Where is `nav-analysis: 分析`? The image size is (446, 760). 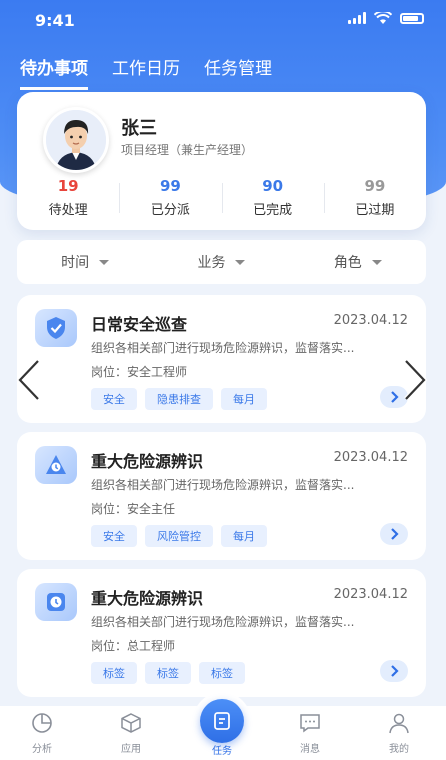 nav-analysis: 分析 is located at coordinates (42, 733).